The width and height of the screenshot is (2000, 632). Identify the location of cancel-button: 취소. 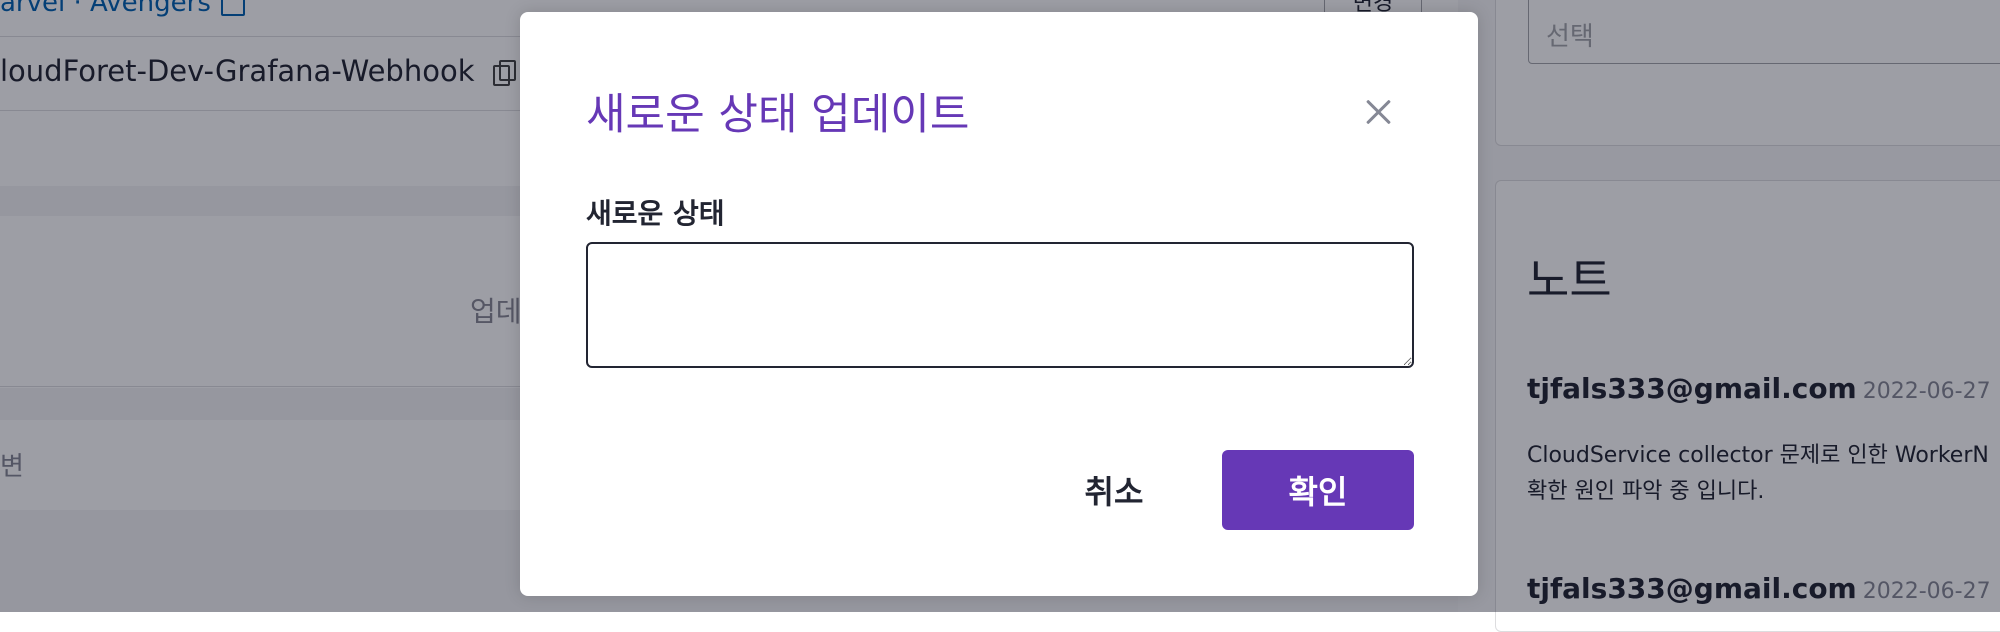
(1114, 490).